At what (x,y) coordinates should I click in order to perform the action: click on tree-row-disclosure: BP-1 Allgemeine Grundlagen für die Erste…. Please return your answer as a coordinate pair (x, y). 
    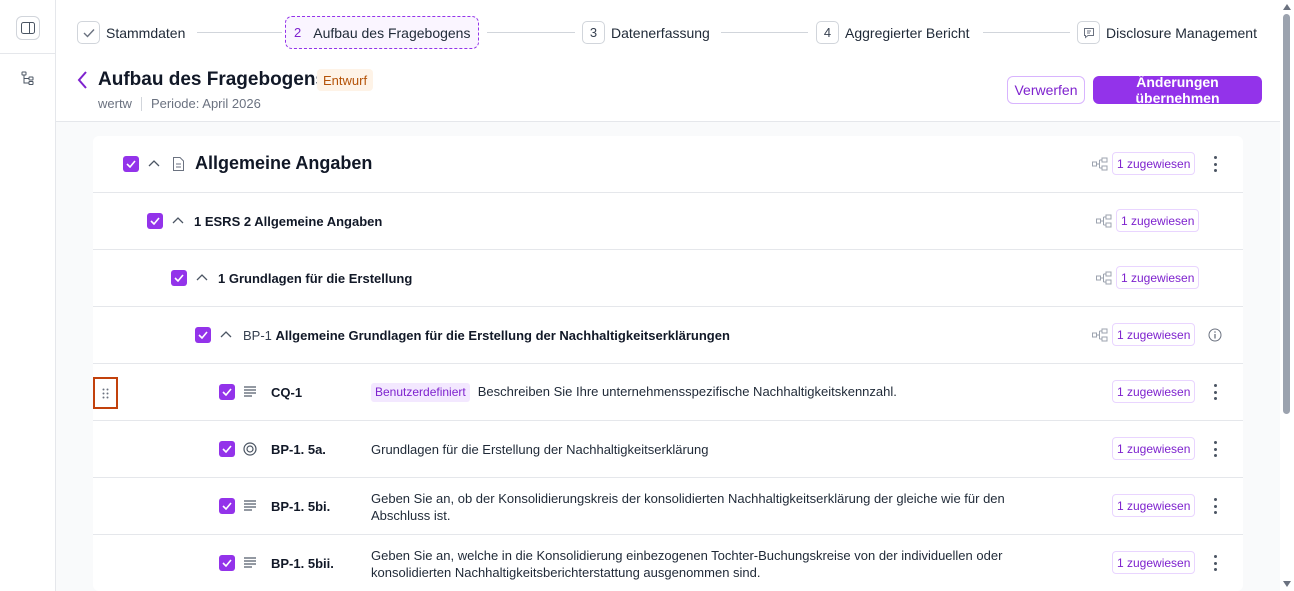
    Looking at the image, I should click on (668, 335).